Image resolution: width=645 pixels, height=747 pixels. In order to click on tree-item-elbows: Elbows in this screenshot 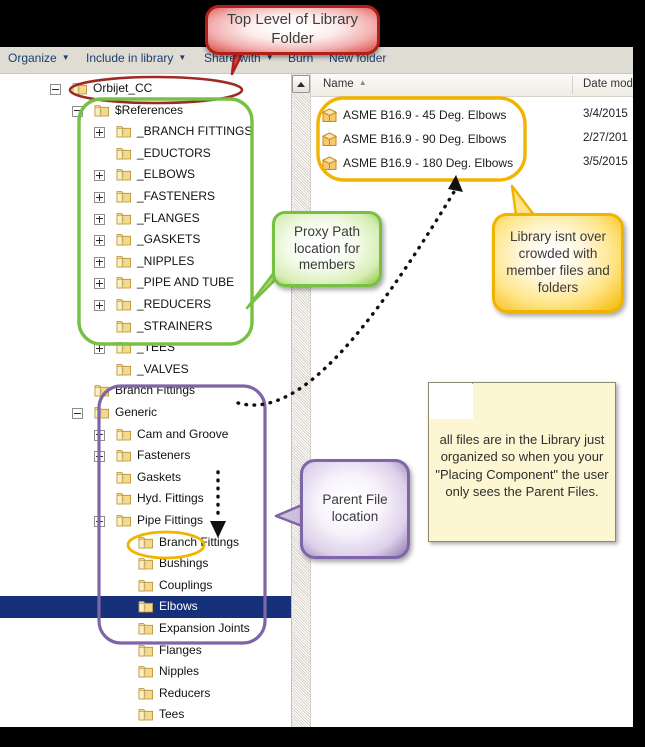, I will do `click(145, 607)`.